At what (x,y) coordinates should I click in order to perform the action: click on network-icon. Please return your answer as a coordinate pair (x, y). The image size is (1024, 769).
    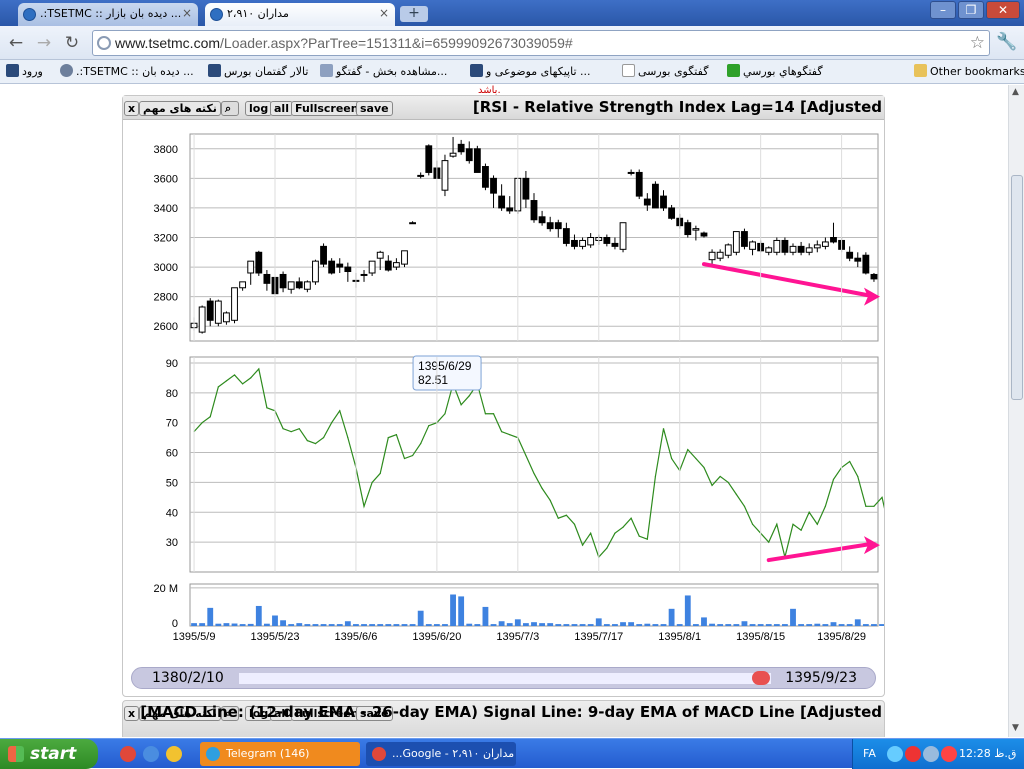
    Looking at the image, I should click on (895, 754).